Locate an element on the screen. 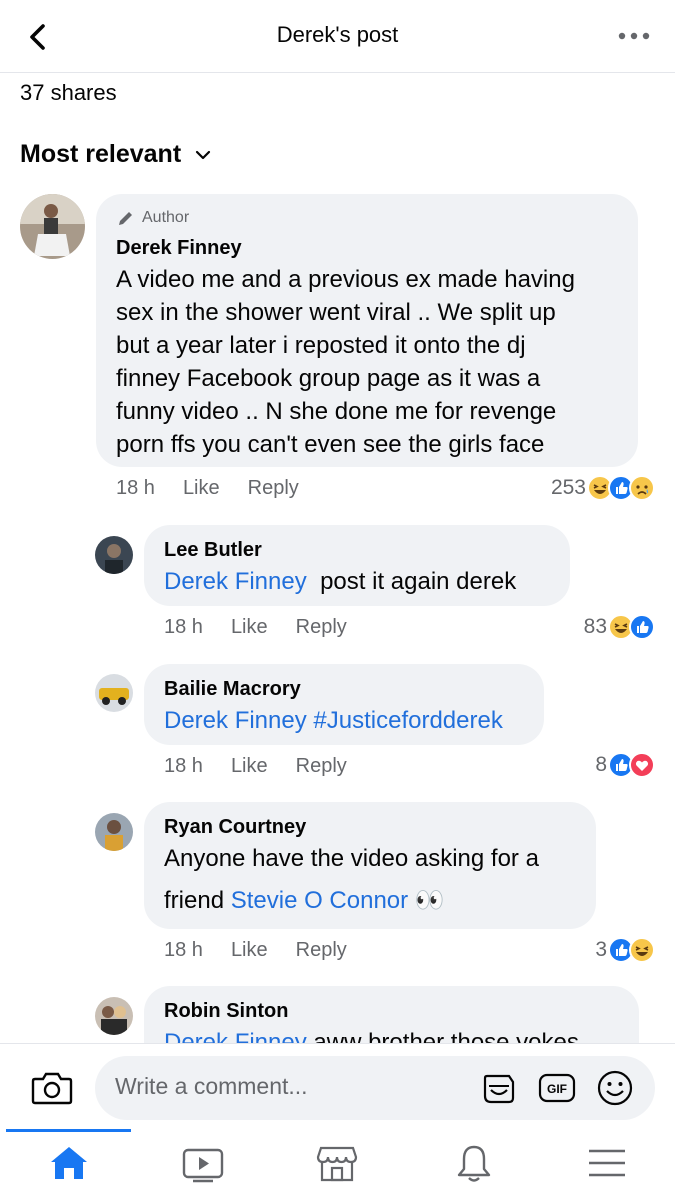 Image resolution: width=675 pixels, height=1200 pixels. reaction-summary: 83 is located at coordinates (619, 627).